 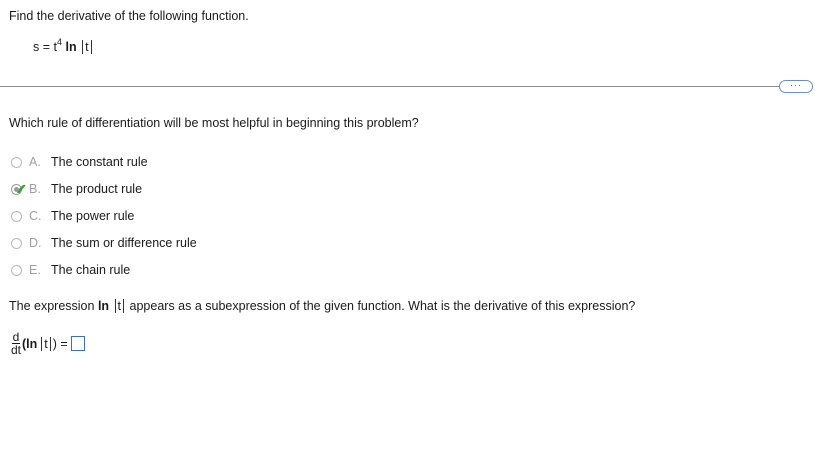 I want to click on part2-question-ln: ln, so click(x=103, y=306).